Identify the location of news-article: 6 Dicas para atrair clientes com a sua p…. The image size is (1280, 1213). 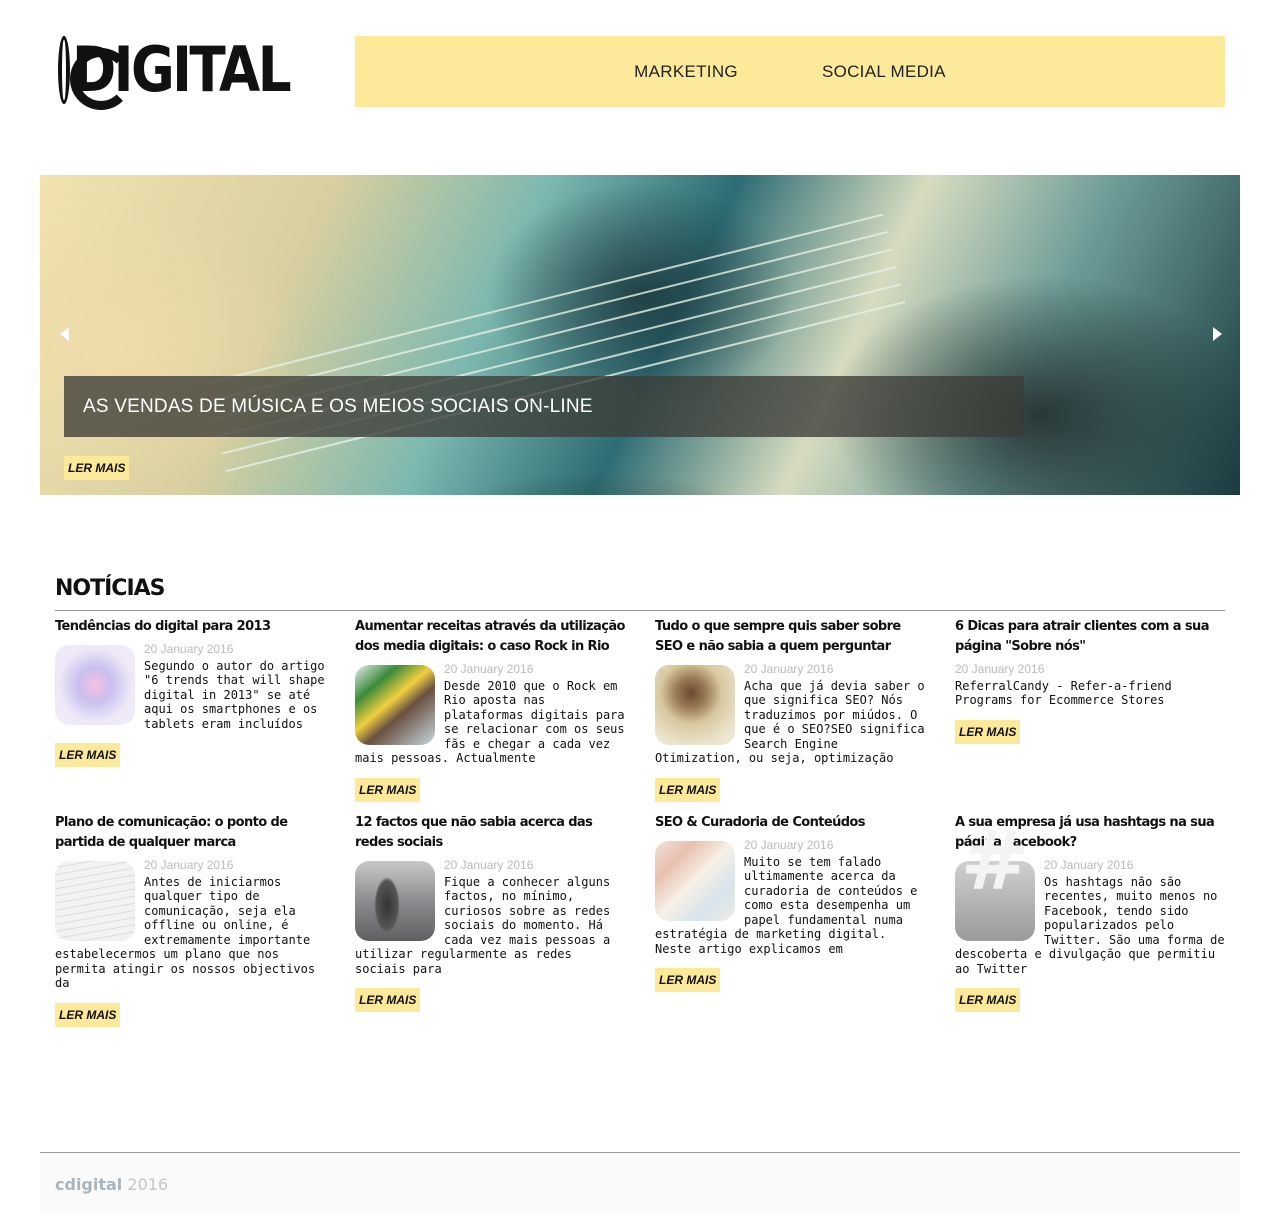
(1091, 680).